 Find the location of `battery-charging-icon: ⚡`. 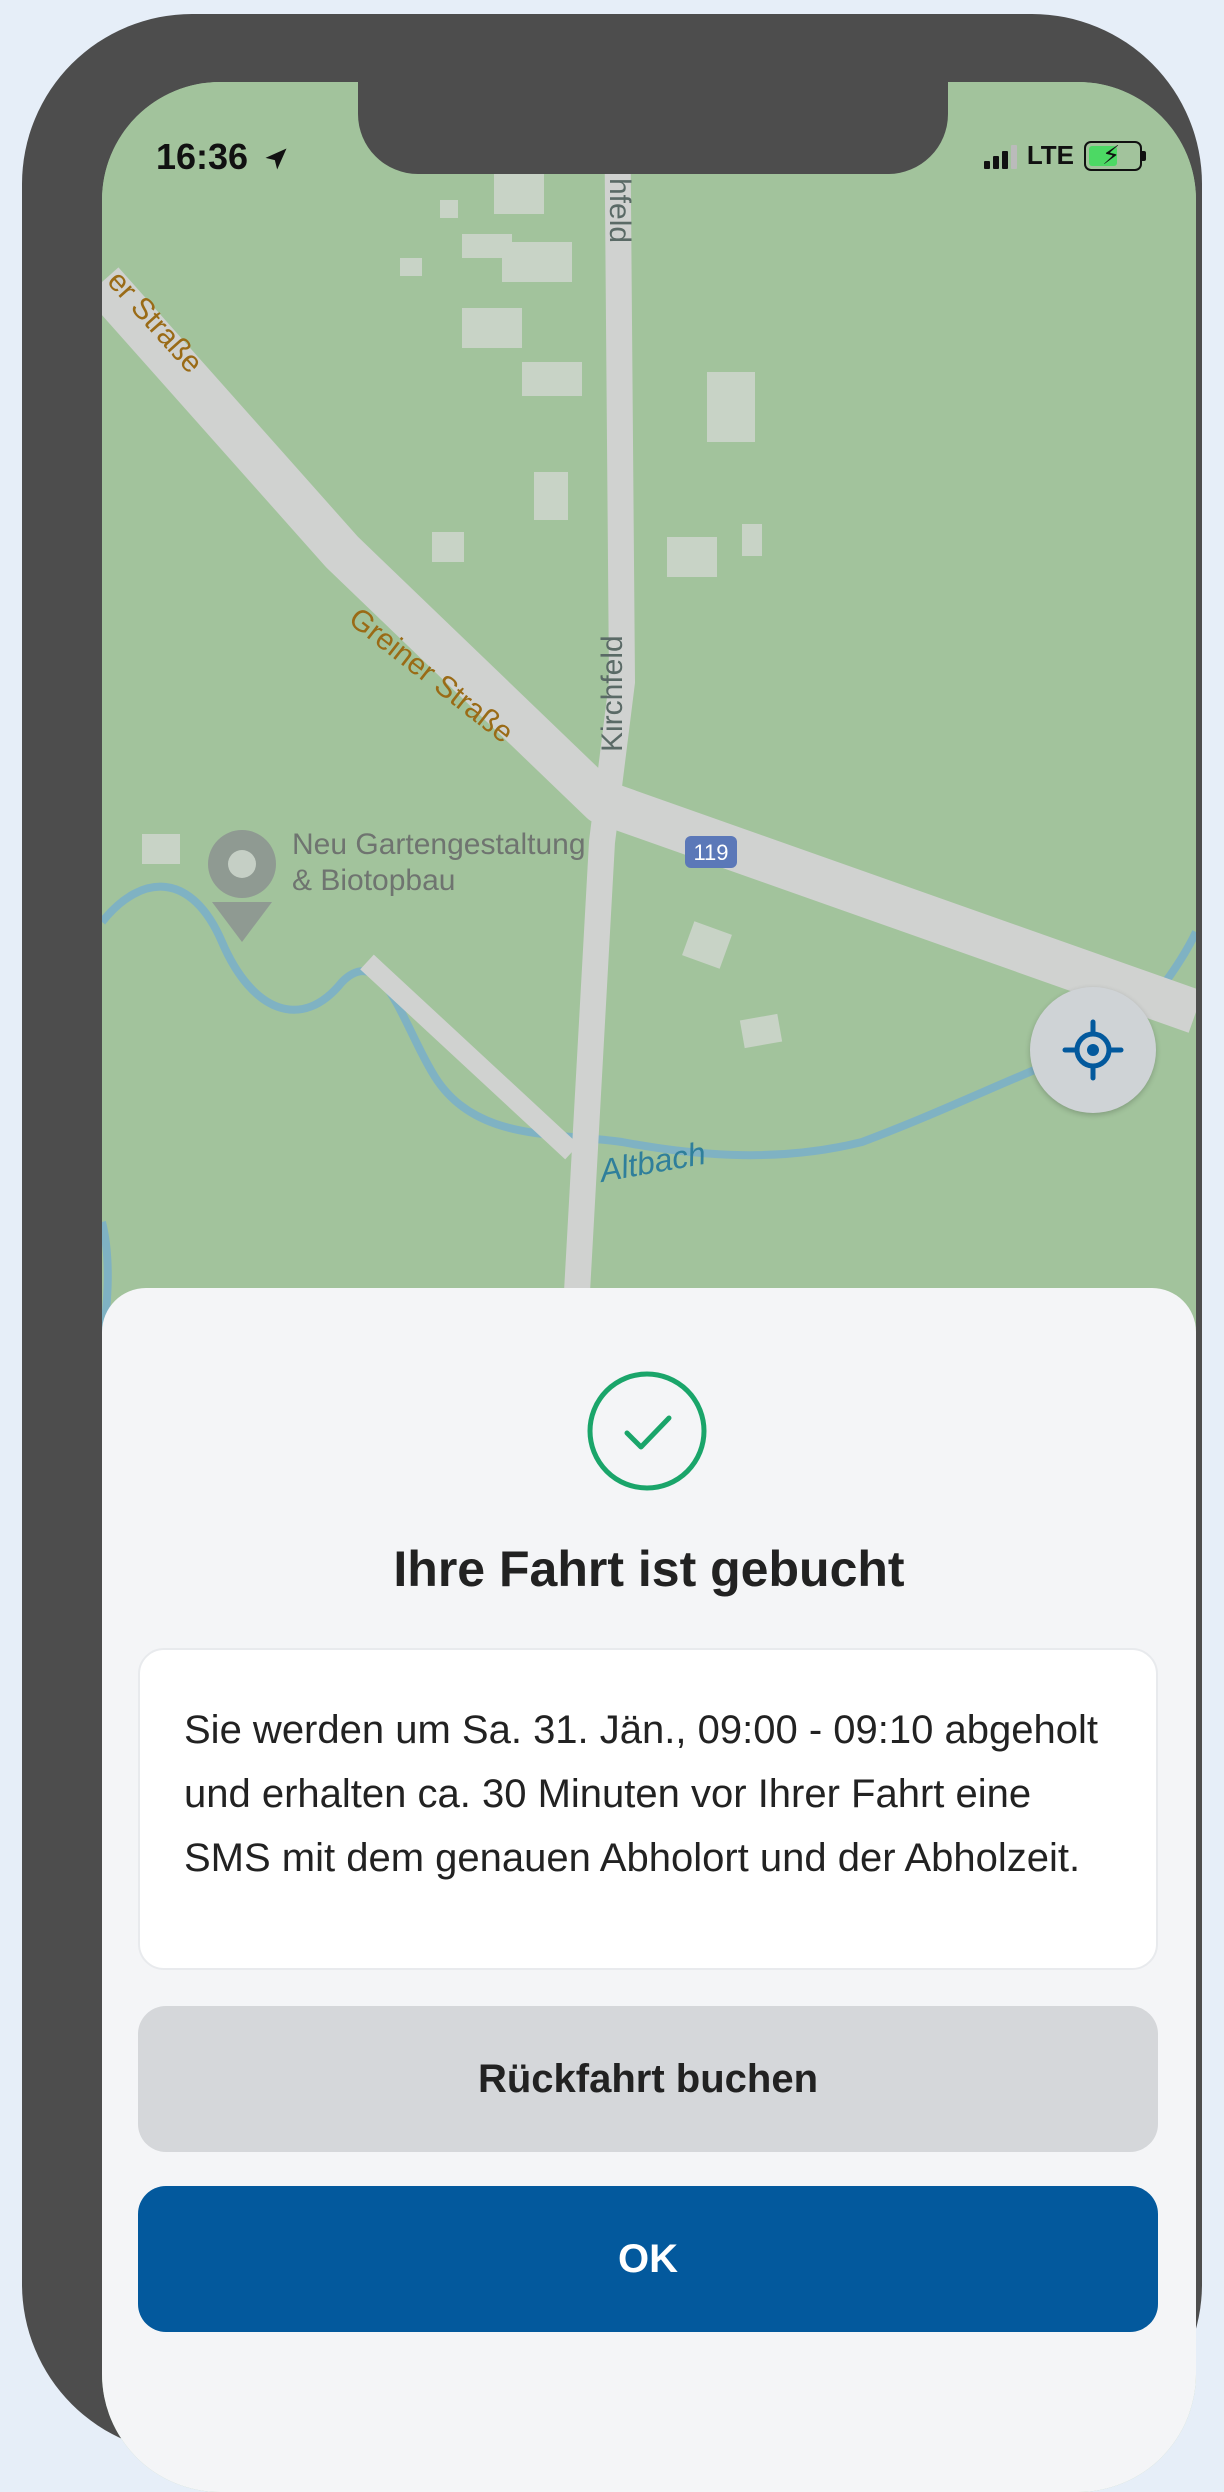

battery-charging-icon: ⚡ is located at coordinates (1115, 155).